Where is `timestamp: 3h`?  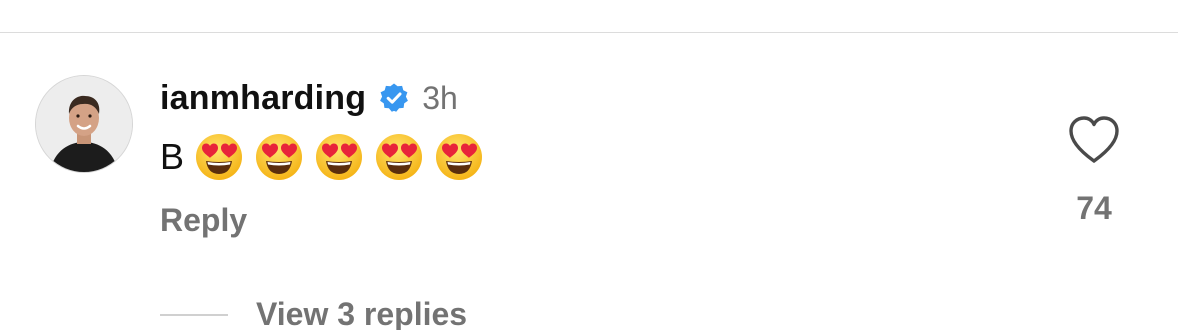 timestamp: 3h is located at coordinates (440, 97).